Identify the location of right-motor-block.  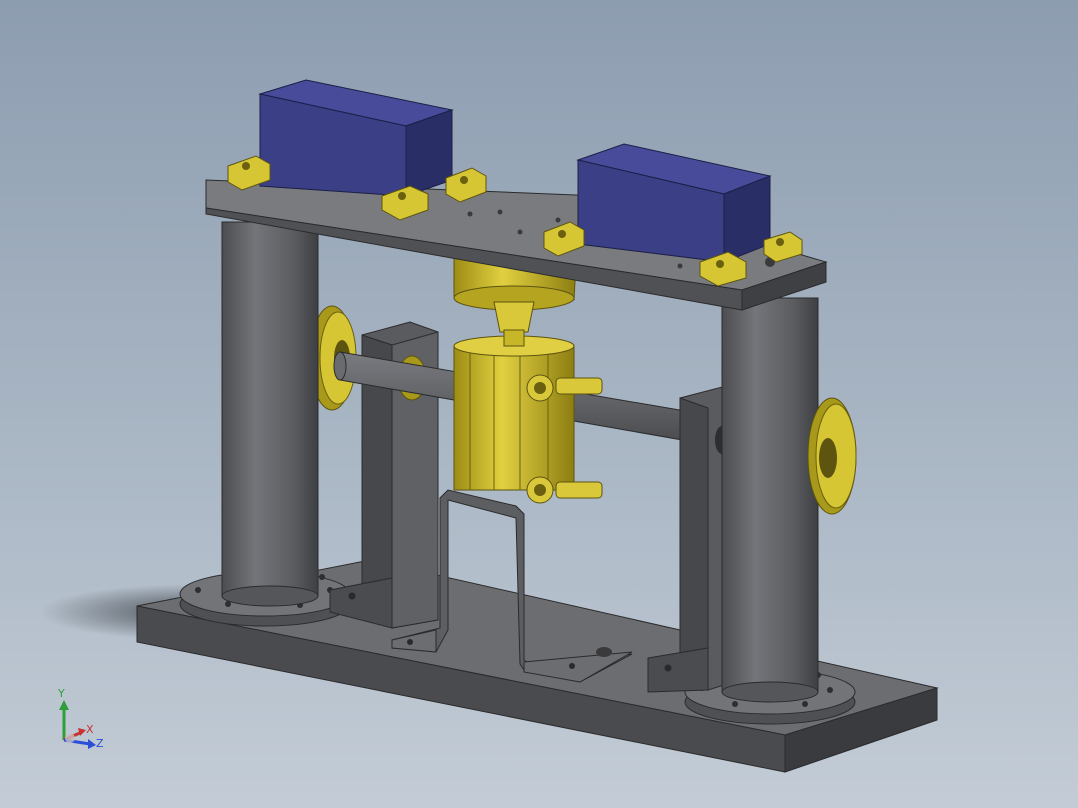
(674, 203).